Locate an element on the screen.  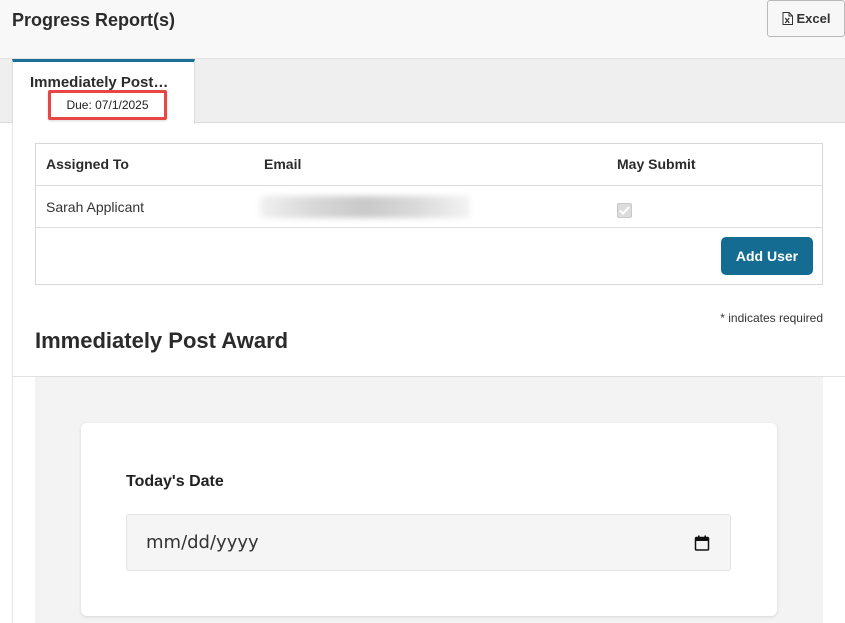
tab-due-date: Due: 07/1/2025 is located at coordinates (107, 105).